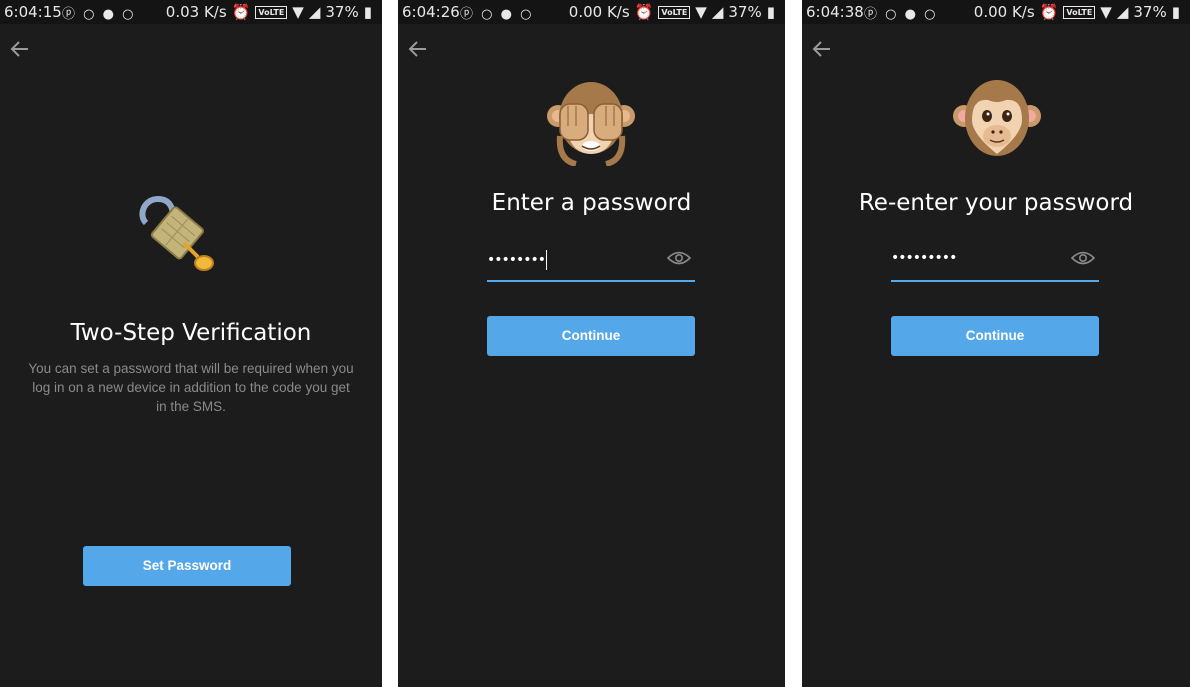  Describe the element at coordinates (995, 264) in the screenshot. I see `password-confirm-input: •••••••••` at that location.